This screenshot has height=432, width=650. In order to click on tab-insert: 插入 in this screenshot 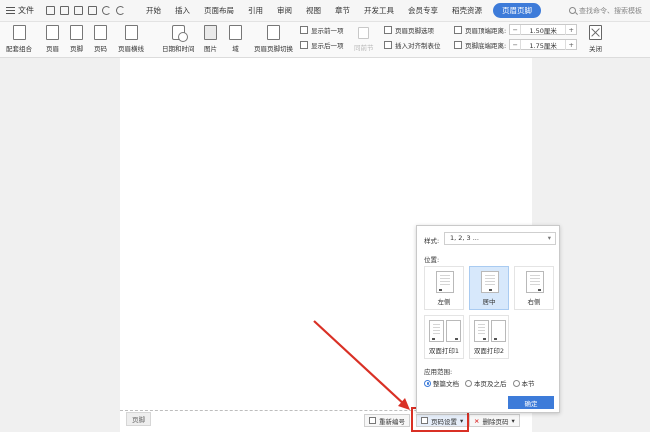, I will do `click(182, 11)`.